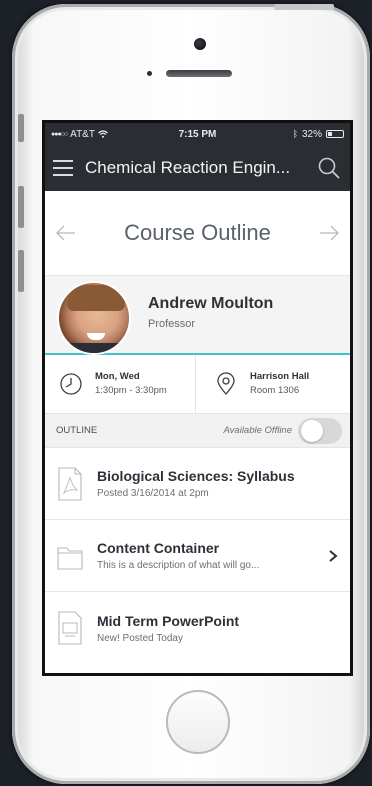 The height and width of the screenshot is (786, 372). What do you see at coordinates (70, 628) in the screenshot?
I see `presentation-file-icon` at bounding box center [70, 628].